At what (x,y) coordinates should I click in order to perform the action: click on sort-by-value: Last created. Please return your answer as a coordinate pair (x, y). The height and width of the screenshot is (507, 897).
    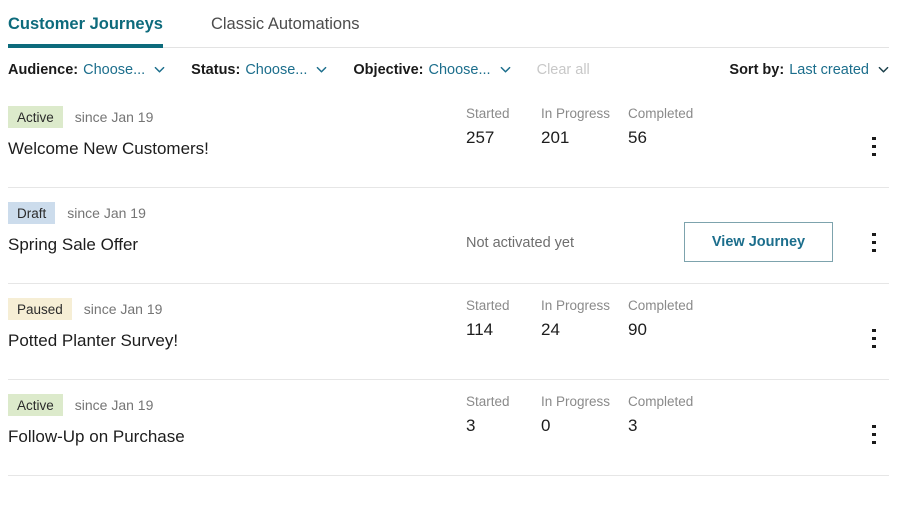
    Looking at the image, I should click on (829, 70).